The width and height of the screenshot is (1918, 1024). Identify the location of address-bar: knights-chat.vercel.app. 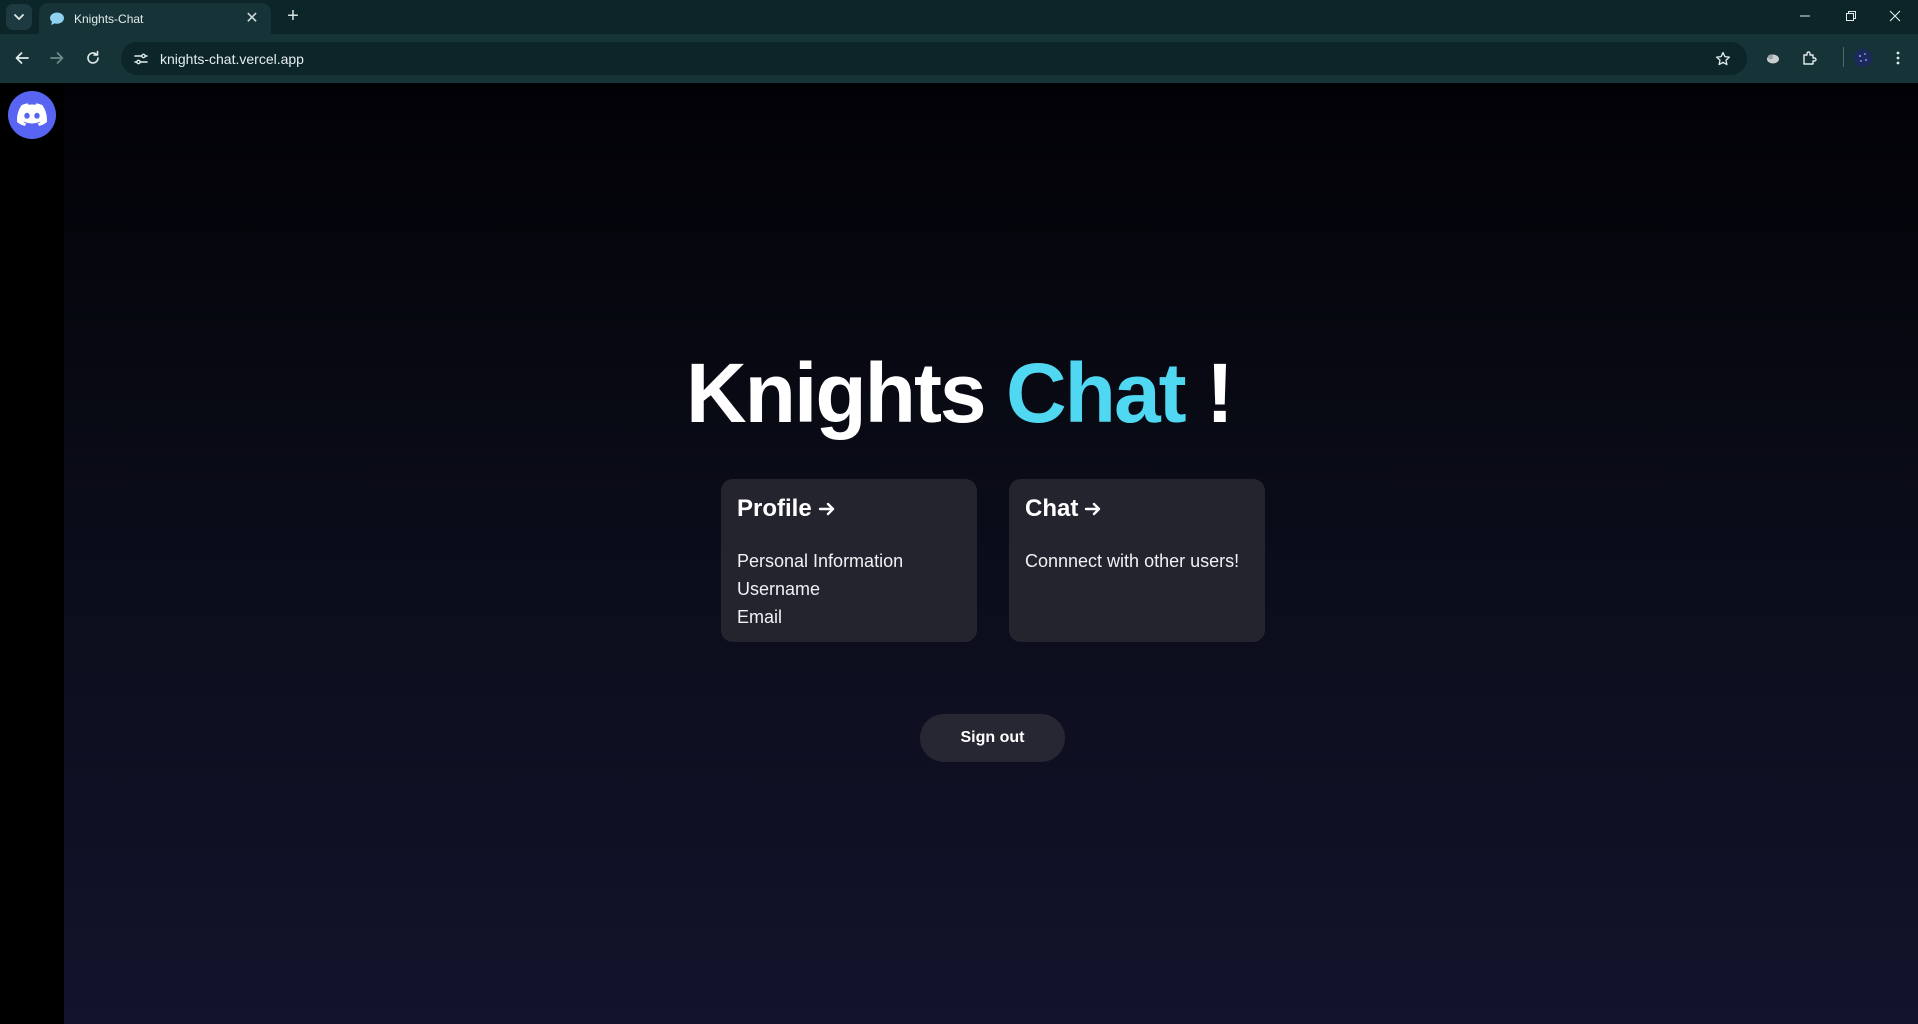
(934, 58).